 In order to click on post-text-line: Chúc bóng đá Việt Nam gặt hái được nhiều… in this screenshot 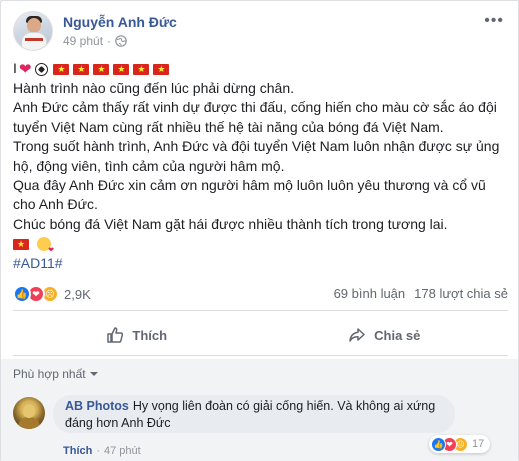, I will do `click(230, 223)`.